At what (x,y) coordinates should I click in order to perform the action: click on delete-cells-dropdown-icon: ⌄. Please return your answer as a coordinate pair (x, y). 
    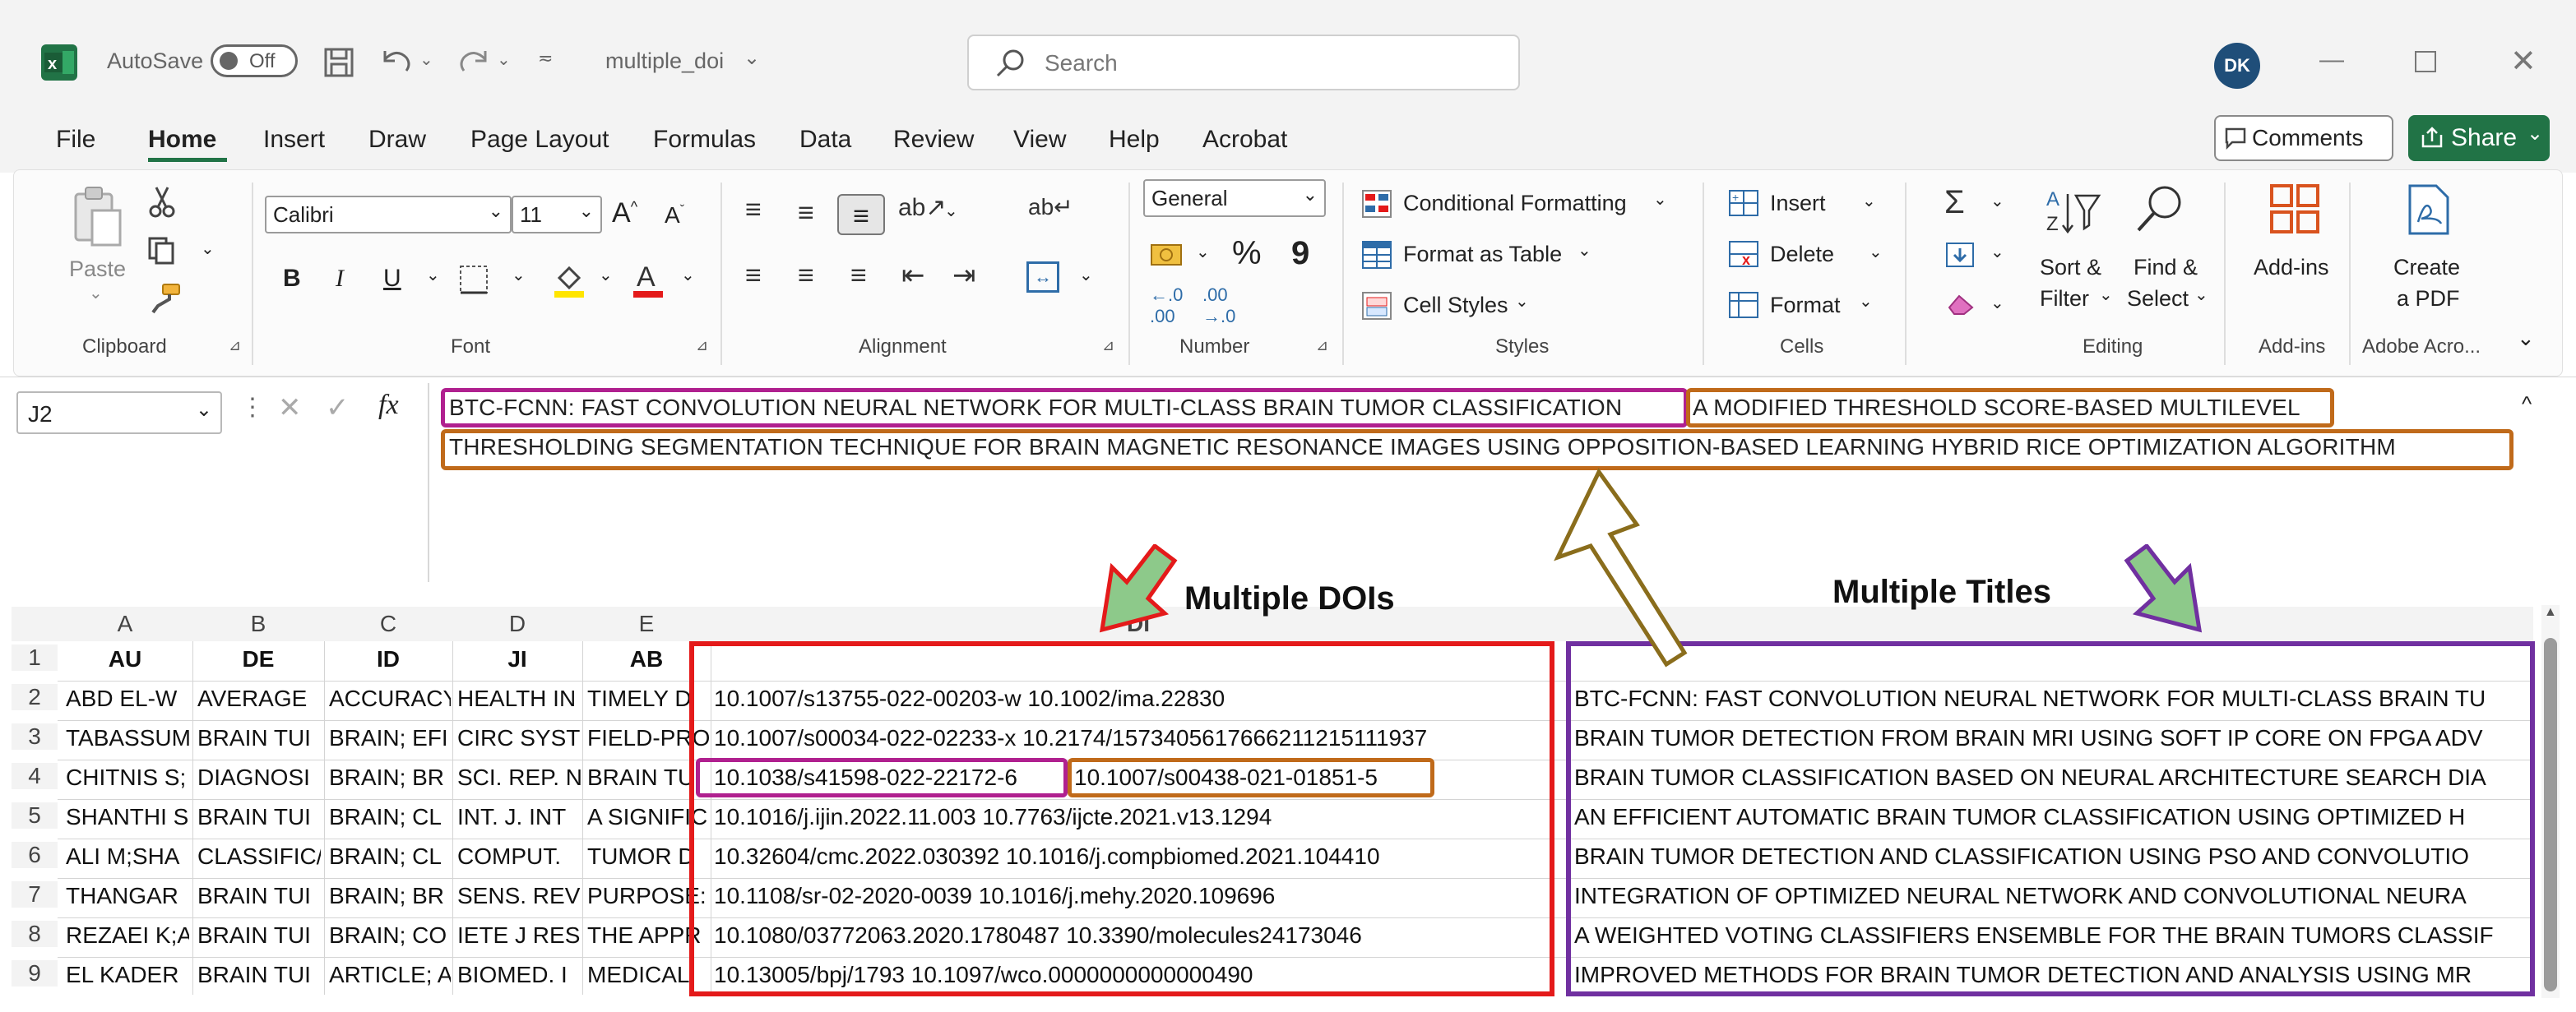
    Looking at the image, I should click on (1876, 252).